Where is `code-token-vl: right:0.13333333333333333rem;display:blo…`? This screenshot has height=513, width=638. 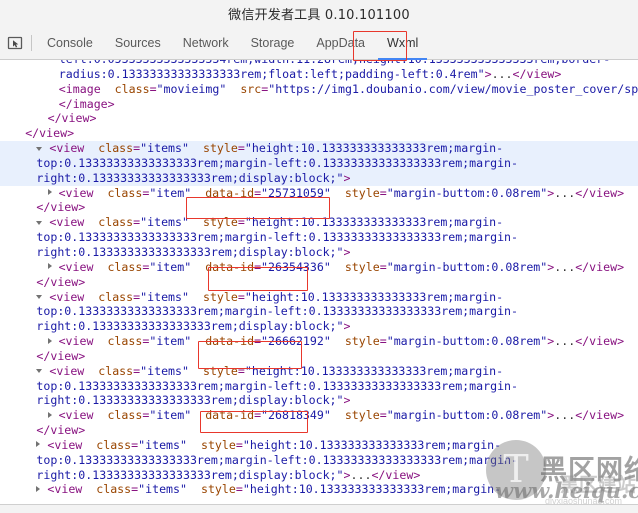
code-token-vl: right:0.13333333333333333rem;display:blo… is located at coordinates (190, 326).